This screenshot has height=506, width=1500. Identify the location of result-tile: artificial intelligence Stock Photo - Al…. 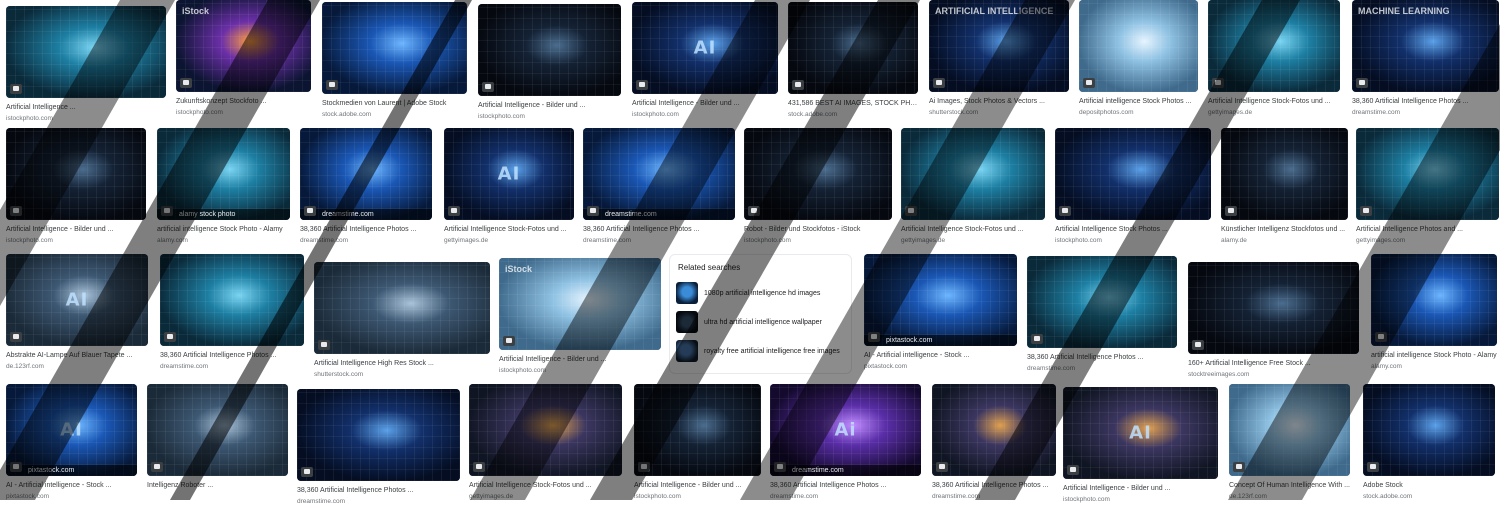
(1434, 312).